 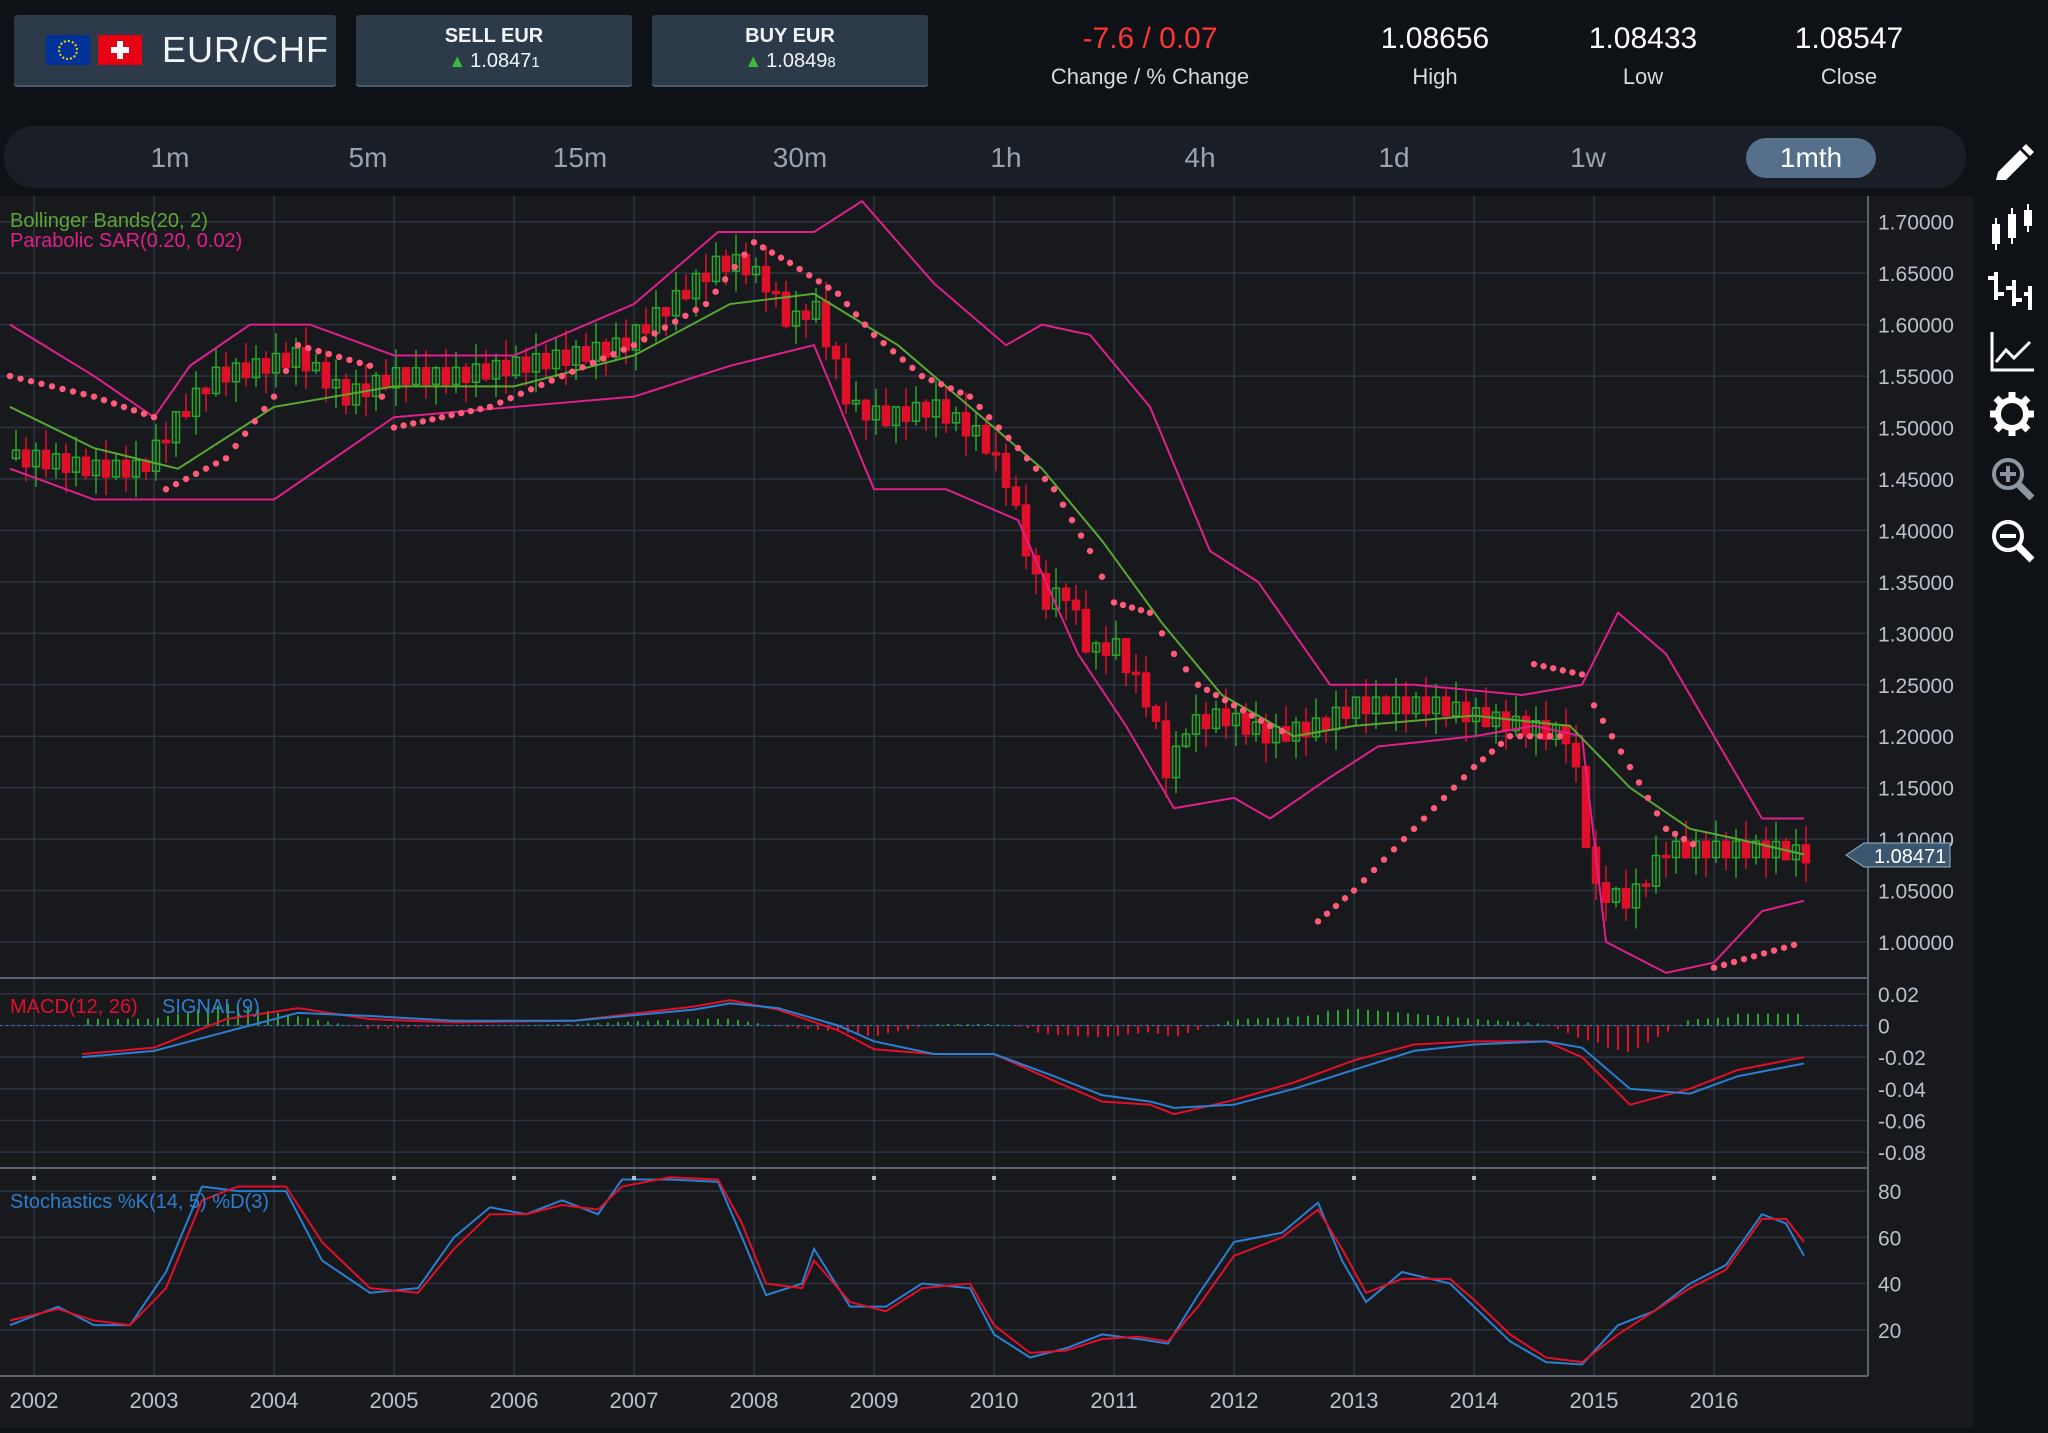 What do you see at coordinates (1916, 634) in the screenshot?
I see `price-tick-label: 1.30000` at bounding box center [1916, 634].